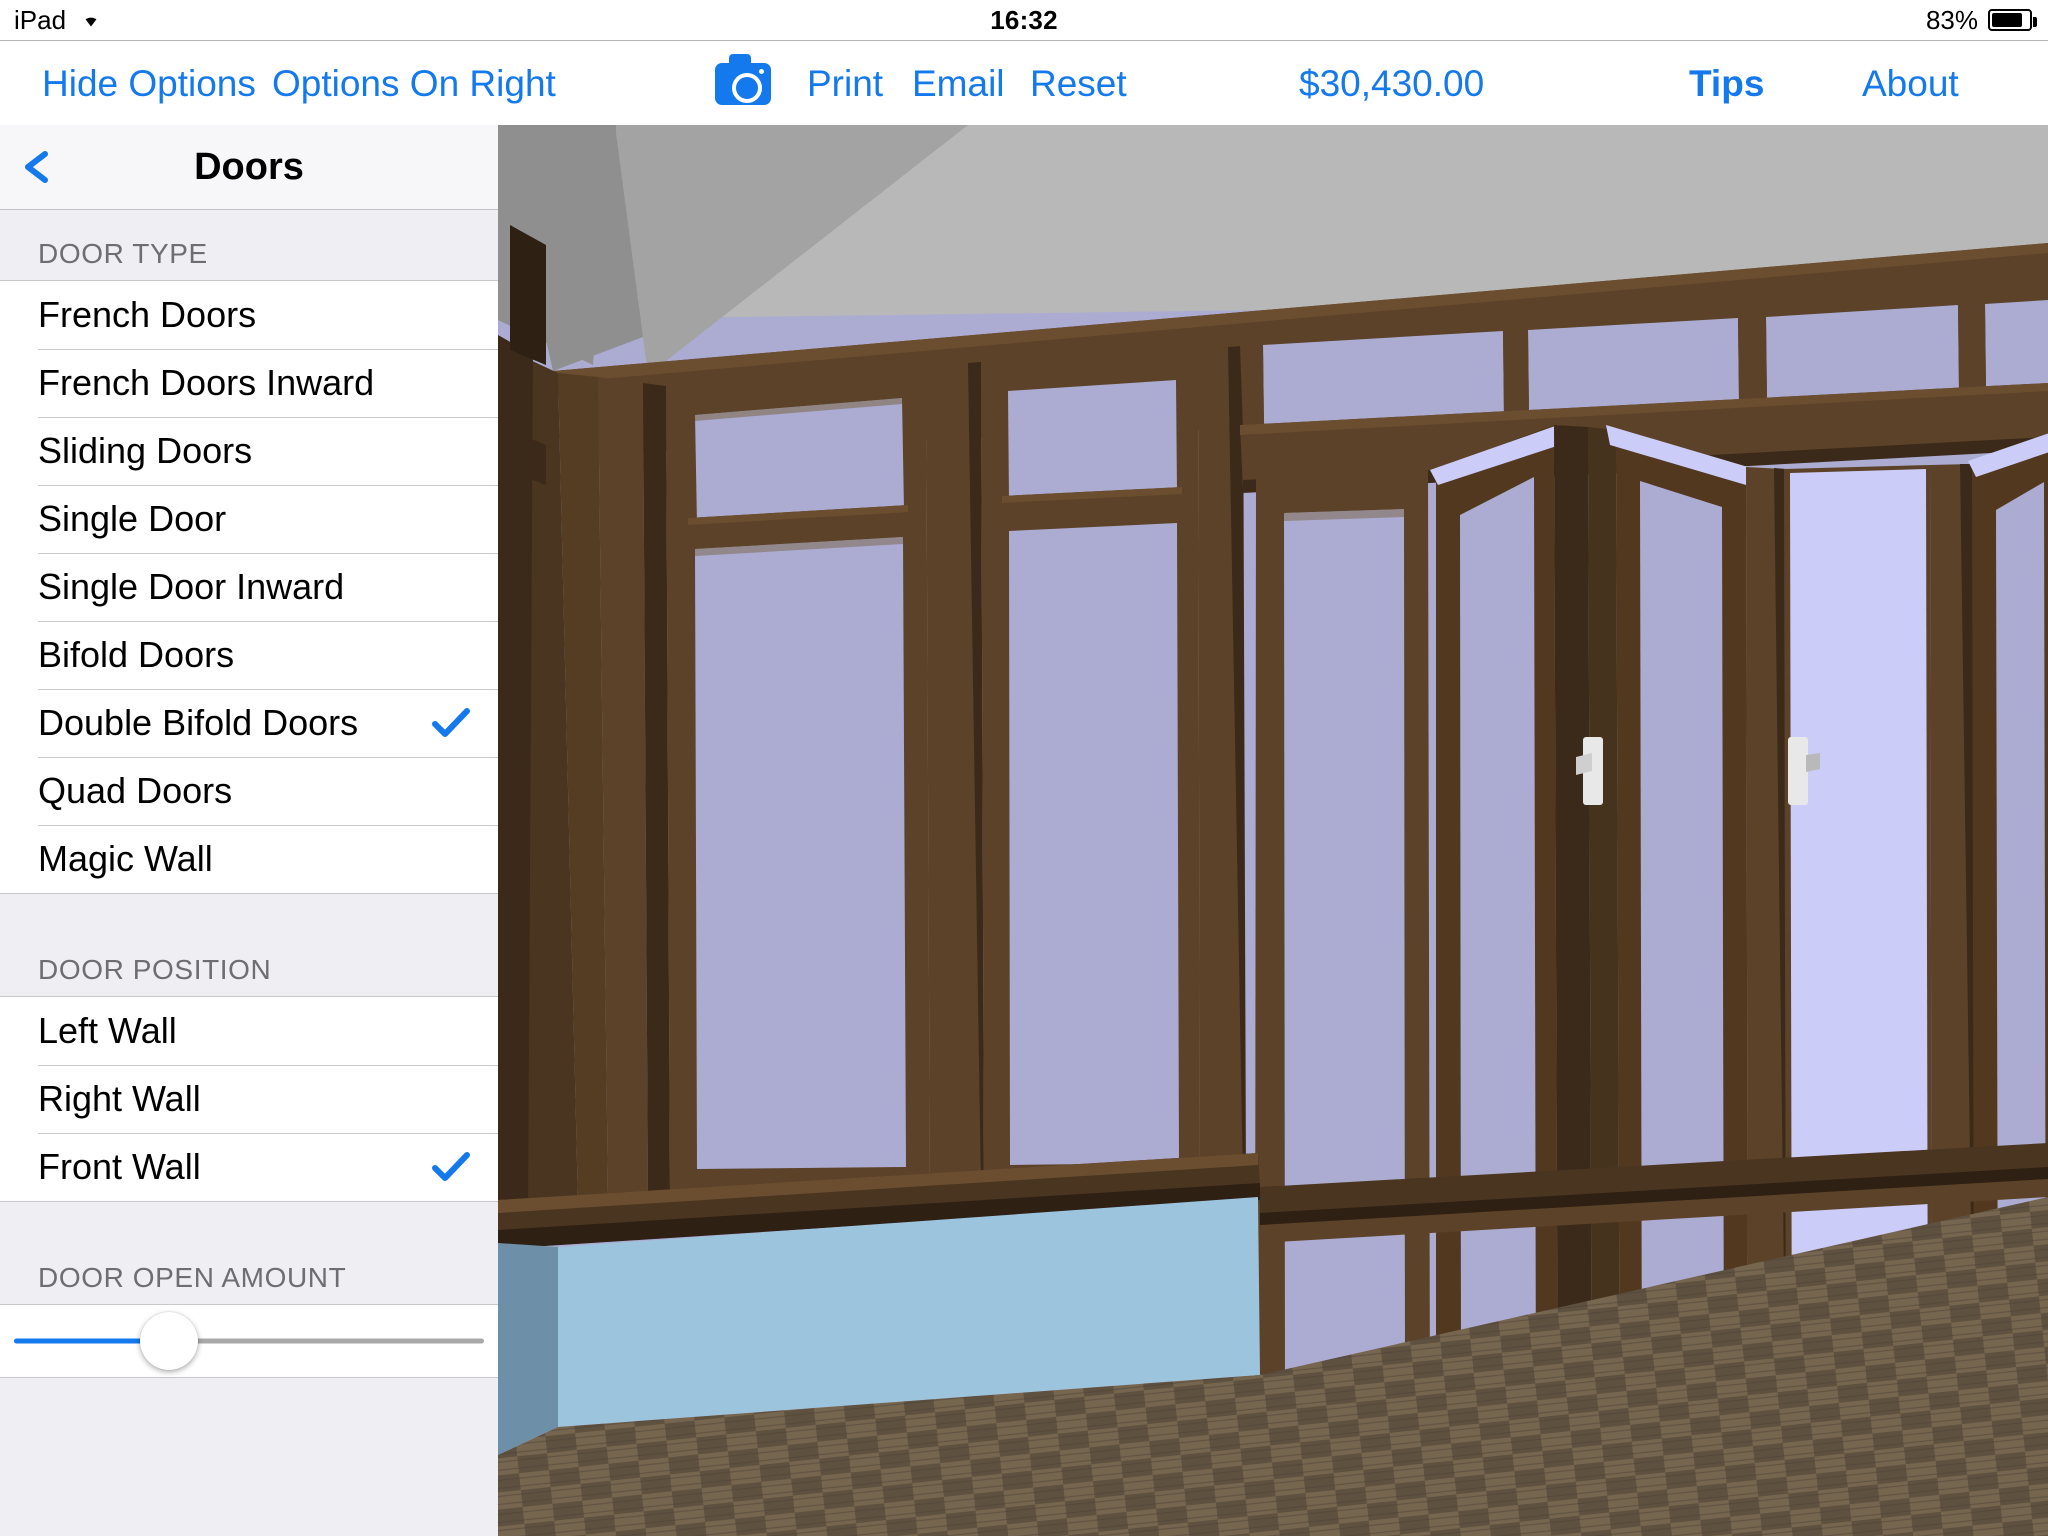 This screenshot has height=1536, width=2048. What do you see at coordinates (249, 245) in the screenshot?
I see `section-header-door-type: DOOR TYPE` at bounding box center [249, 245].